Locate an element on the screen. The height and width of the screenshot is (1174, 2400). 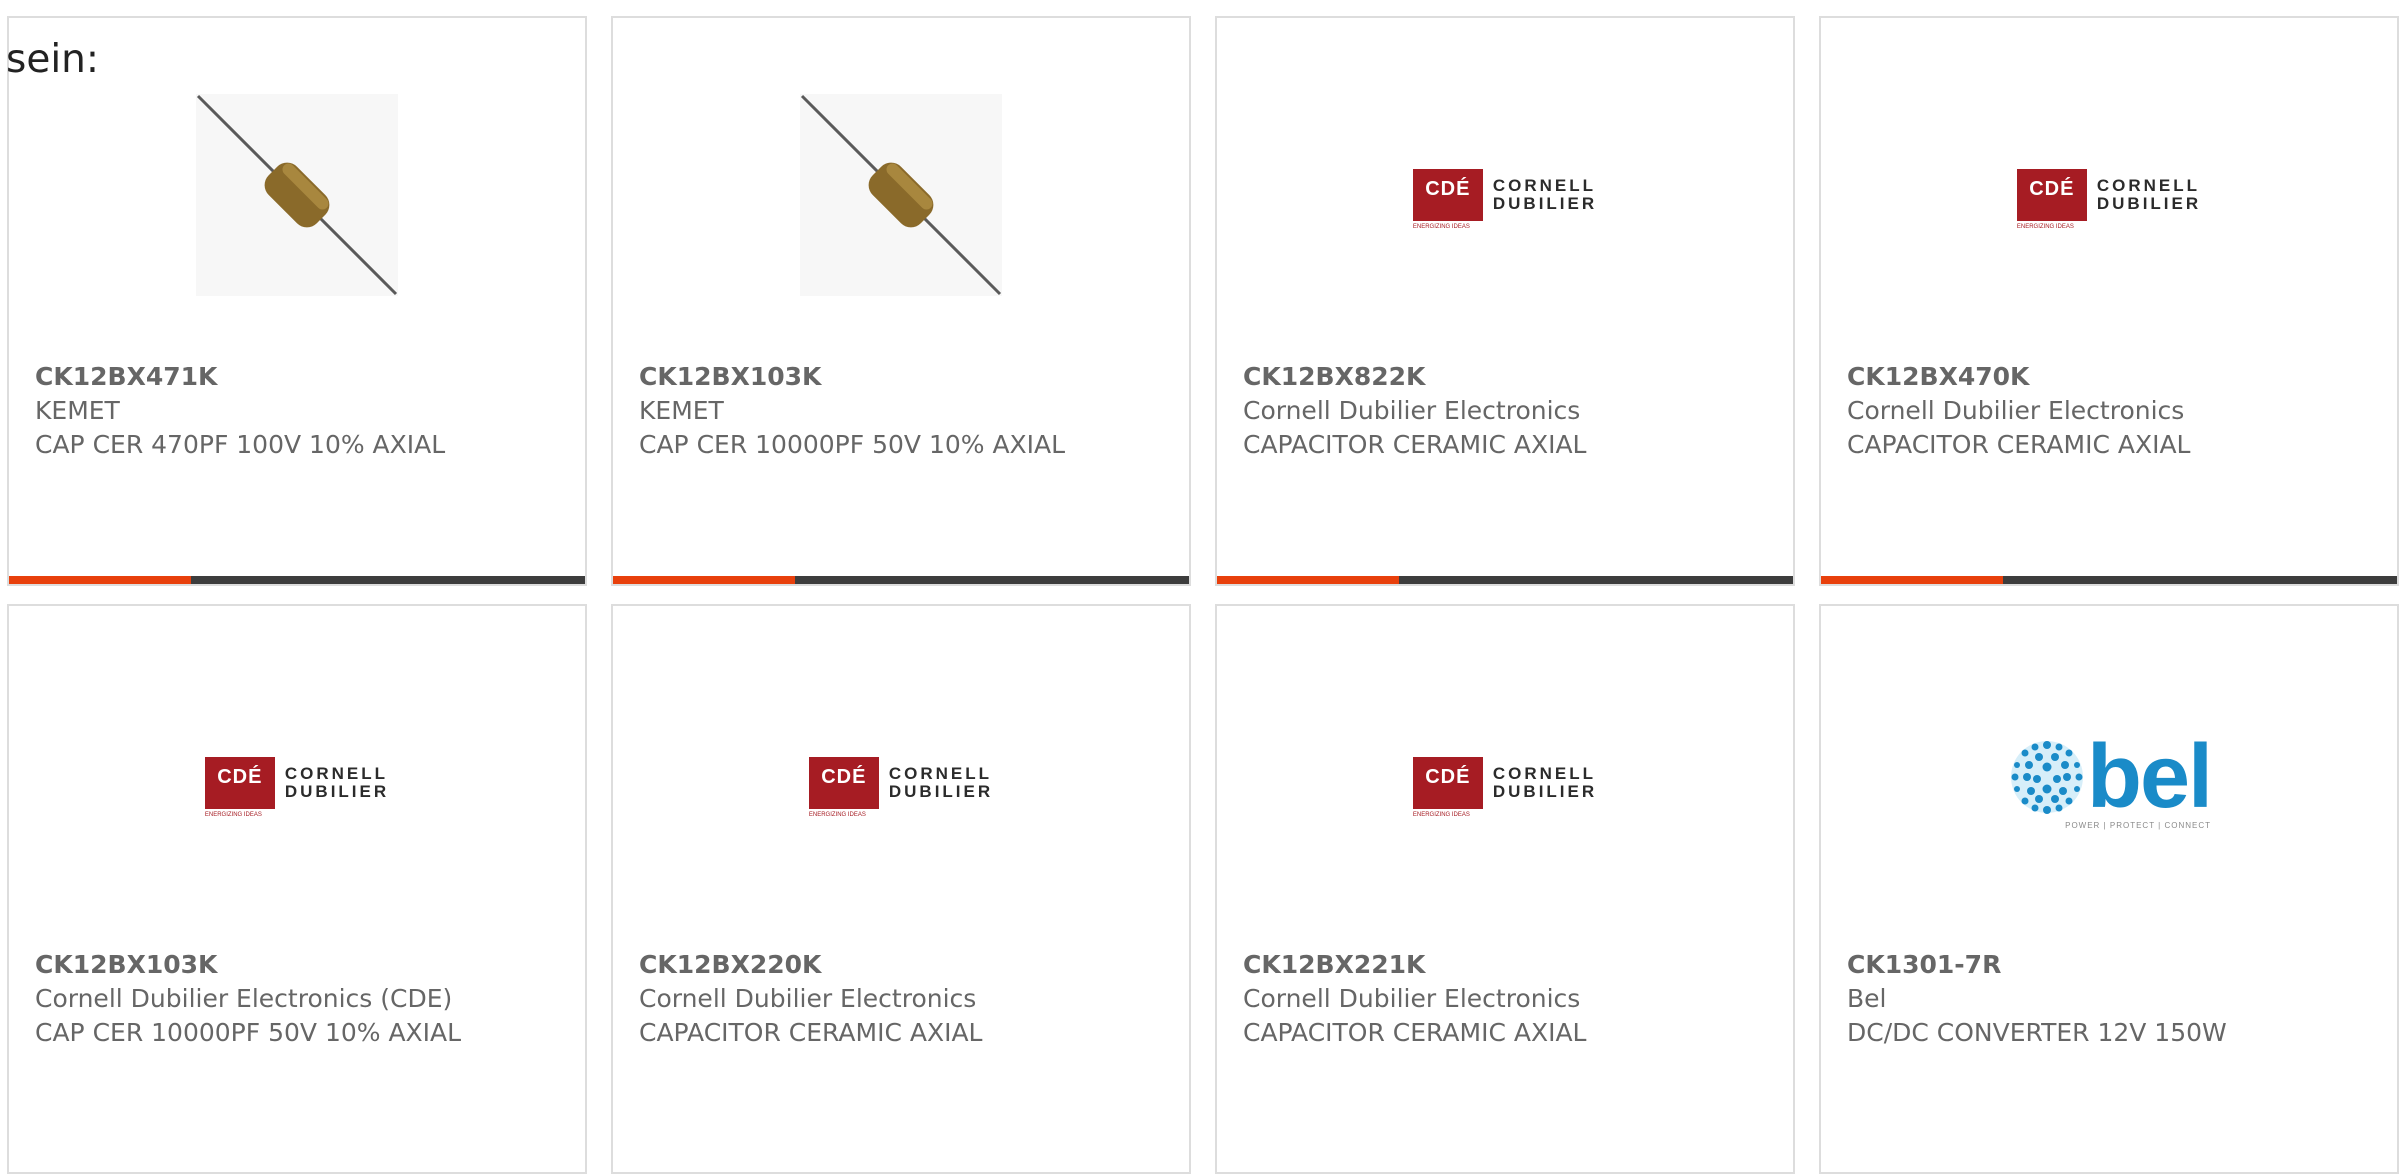
part-number: CK12BX470K is located at coordinates (2067, 377).